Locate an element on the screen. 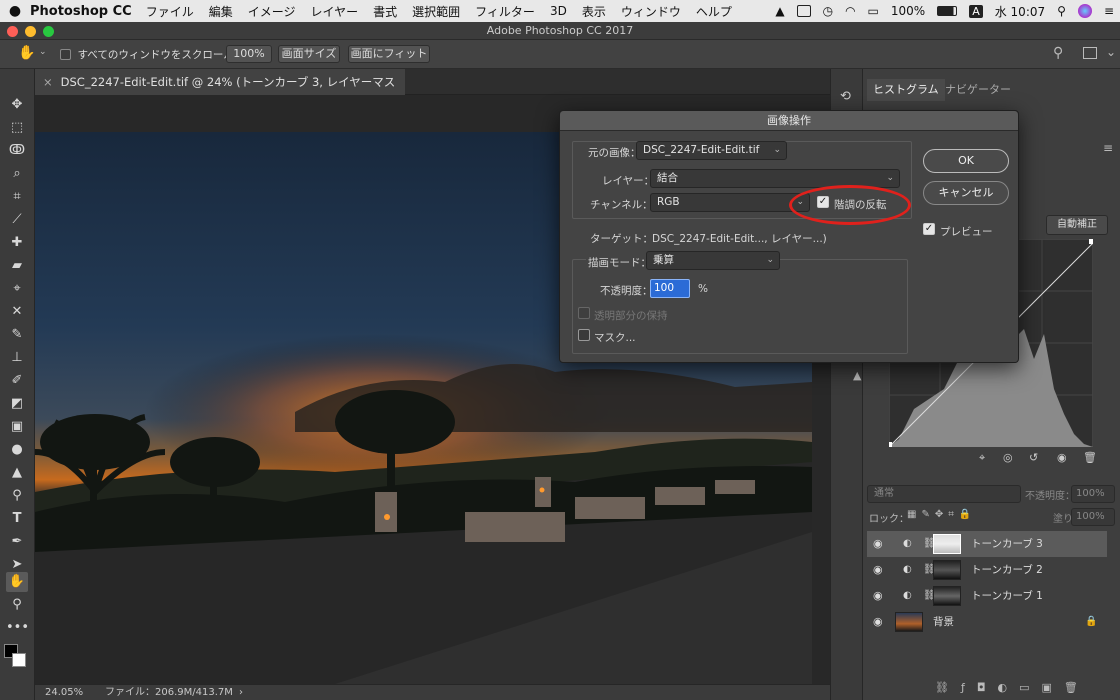 The height and width of the screenshot is (700, 1120). status-expand-icon: › is located at coordinates (241, 692).